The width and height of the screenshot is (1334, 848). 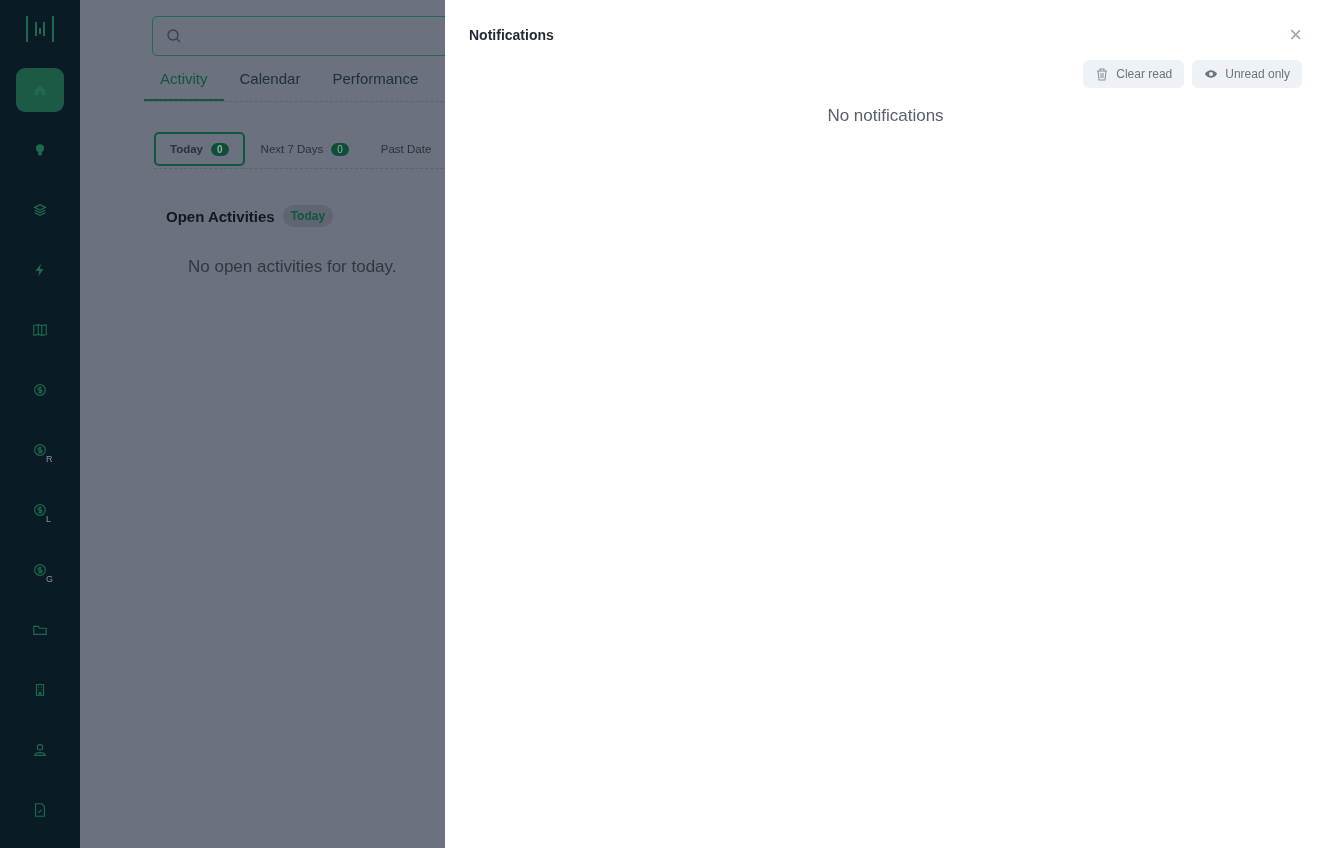 I want to click on filter-button: Today 0, so click(x=199, y=149).